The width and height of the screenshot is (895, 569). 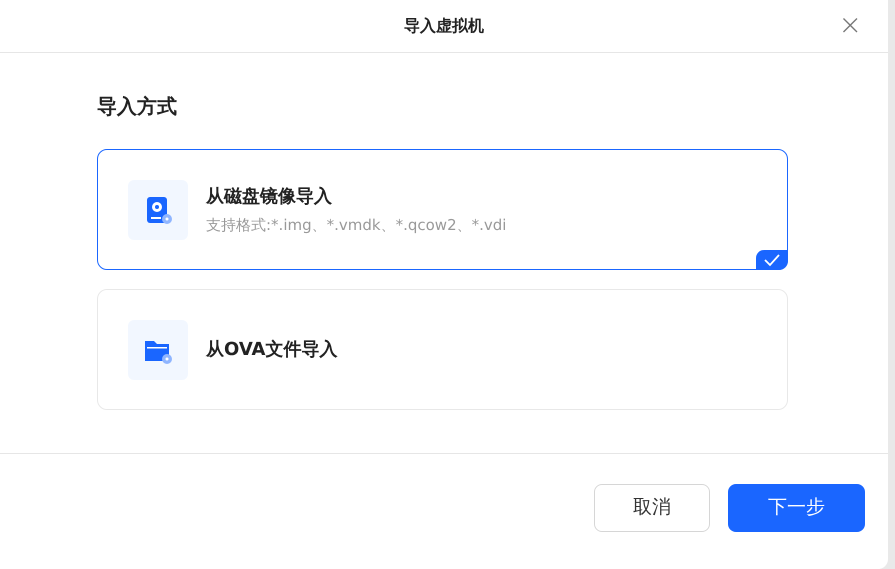 What do you see at coordinates (356, 225) in the screenshot?
I see `option-description: 支持格式:*.img、*.vmdk、*.qcow2、*.vdi` at bounding box center [356, 225].